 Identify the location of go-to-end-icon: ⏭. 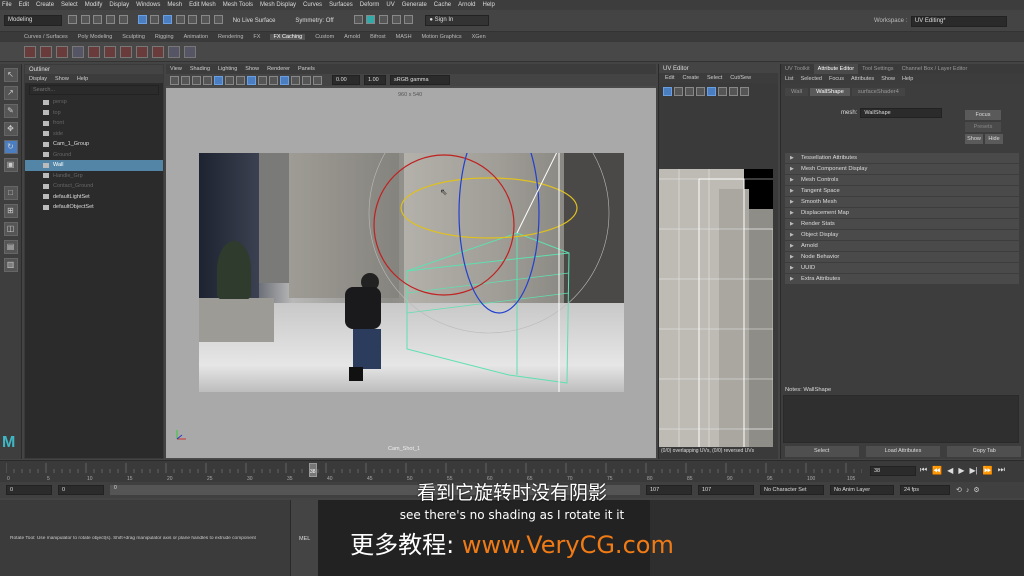
(1001, 470).